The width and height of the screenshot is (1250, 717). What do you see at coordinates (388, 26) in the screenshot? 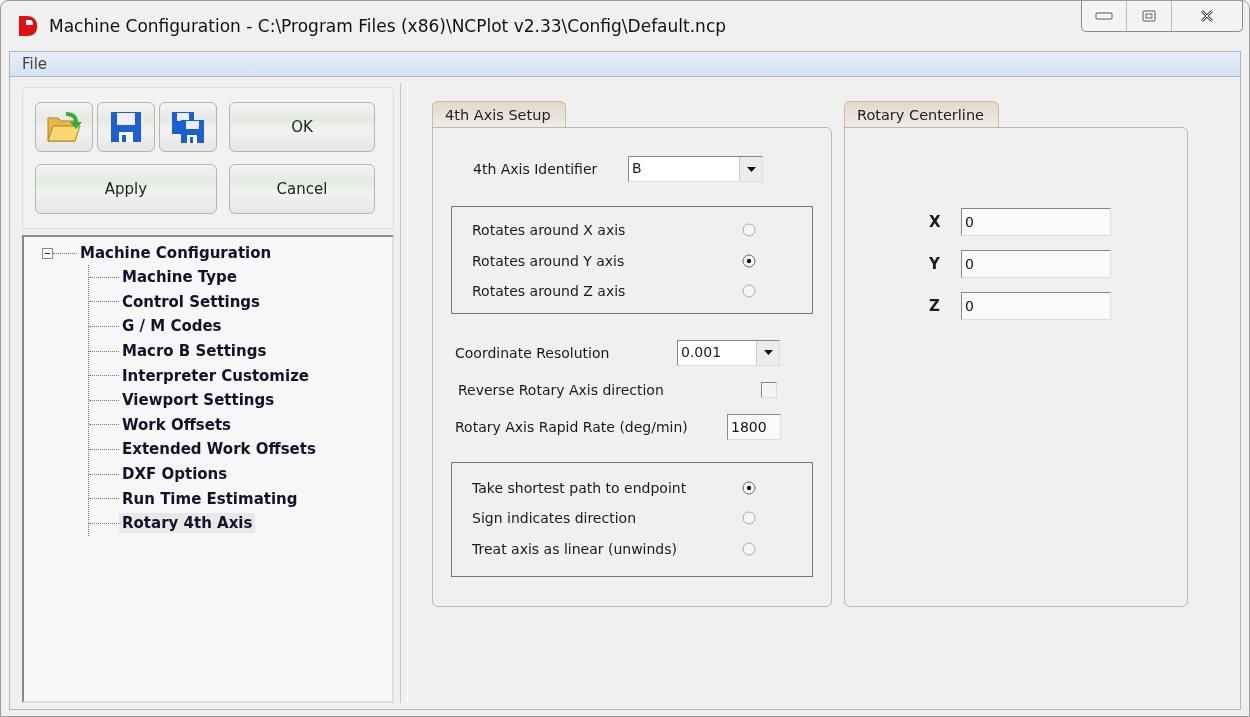
I see `window-title: Machine Configuration - C:\Program Files (x86)\NCPlot v2.33\Config\Default.ncp` at bounding box center [388, 26].